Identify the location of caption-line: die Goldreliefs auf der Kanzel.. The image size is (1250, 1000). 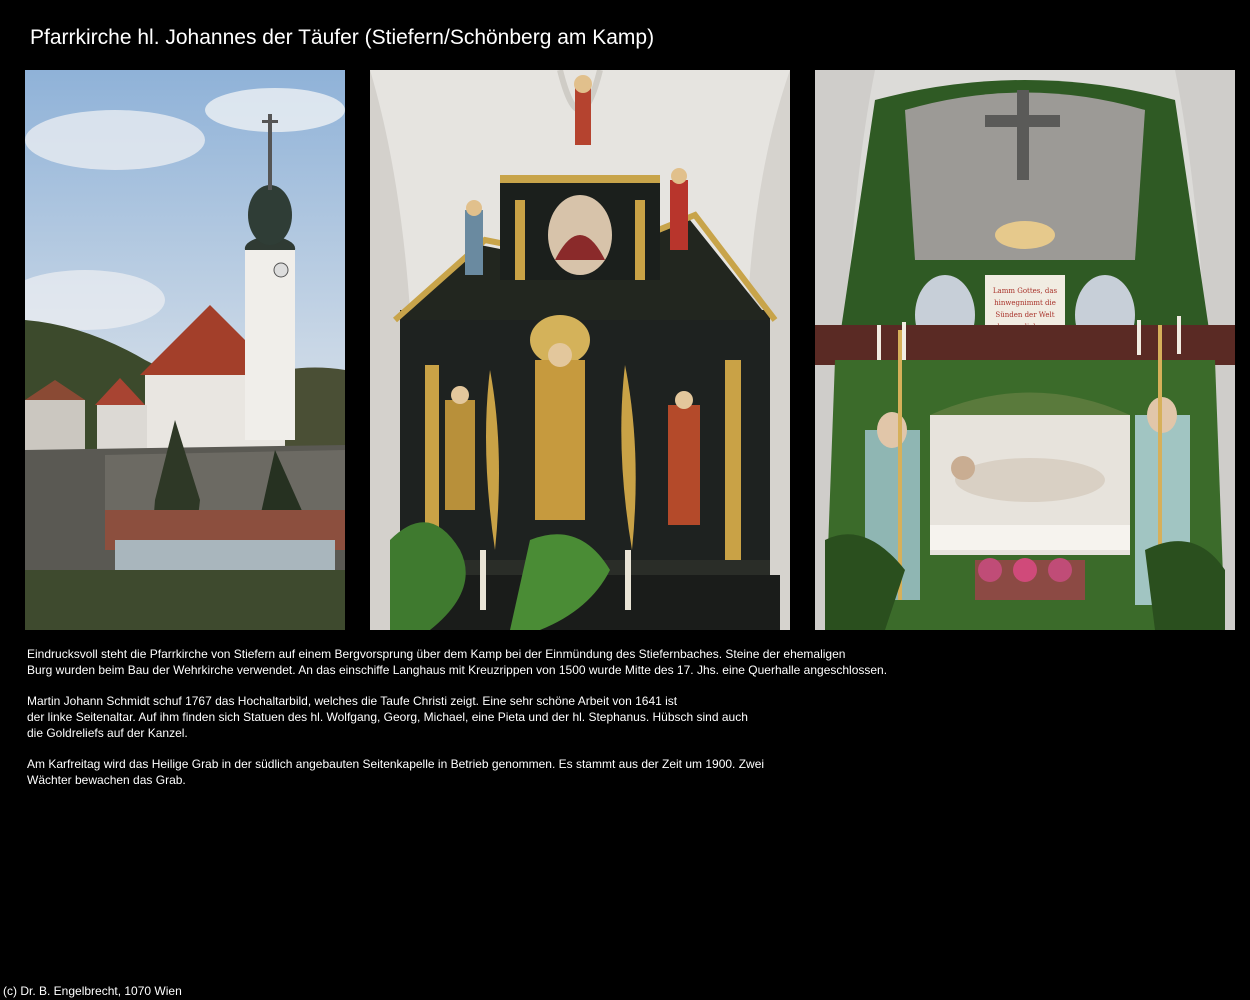
(107, 733).